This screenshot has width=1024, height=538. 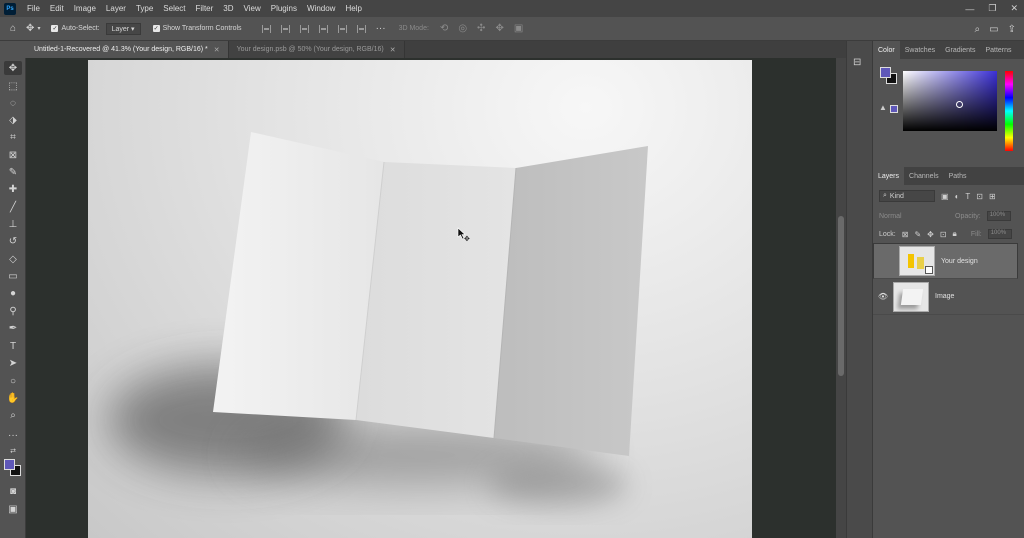 What do you see at coordinates (993, 29) in the screenshot?
I see `workspace-icon: ▭` at bounding box center [993, 29].